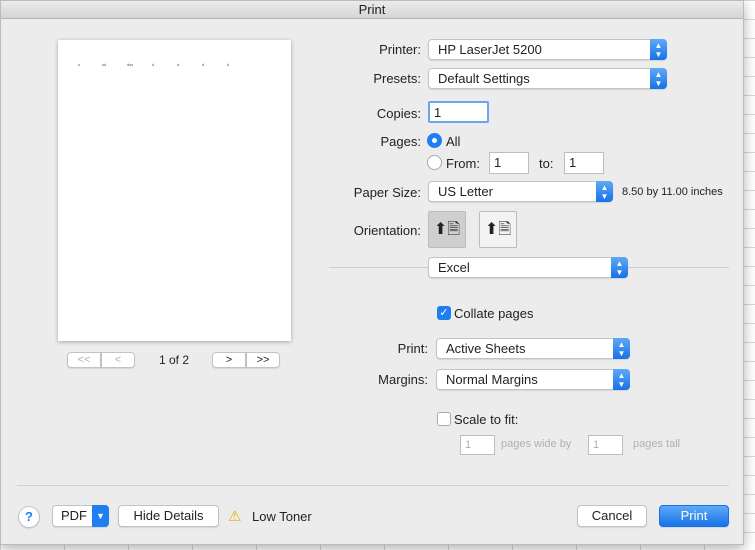 The height and width of the screenshot is (550, 755). What do you see at coordinates (605, 445) in the screenshot?
I see `pages-tall-input: 1` at bounding box center [605, 445].